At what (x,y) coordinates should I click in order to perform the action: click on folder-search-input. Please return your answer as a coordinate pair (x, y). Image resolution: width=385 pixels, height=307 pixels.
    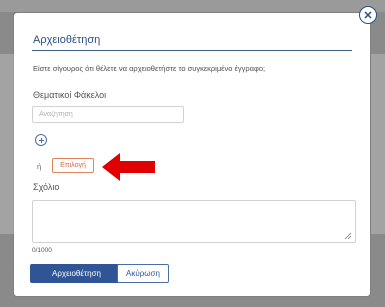
    Looking at the image, I should click on (108, 114).